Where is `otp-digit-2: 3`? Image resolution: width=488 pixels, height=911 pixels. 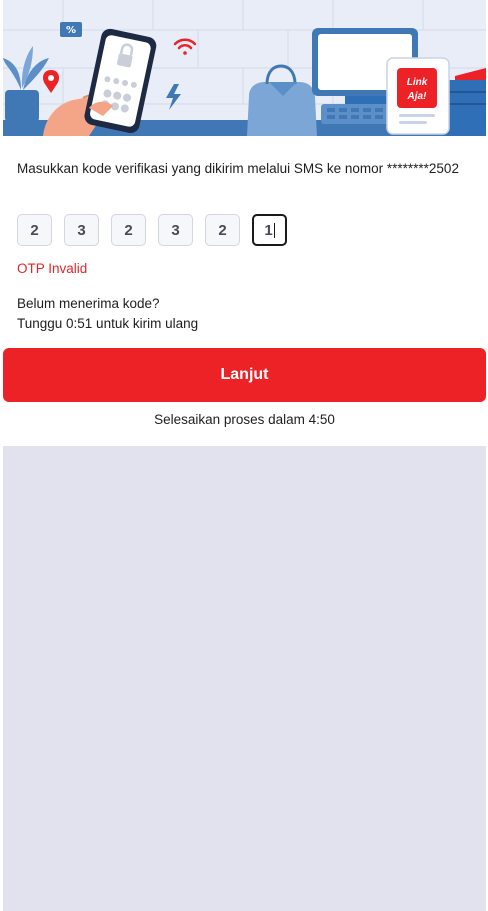
otp-digit-2: 3 is located at coordinates (81, 230).